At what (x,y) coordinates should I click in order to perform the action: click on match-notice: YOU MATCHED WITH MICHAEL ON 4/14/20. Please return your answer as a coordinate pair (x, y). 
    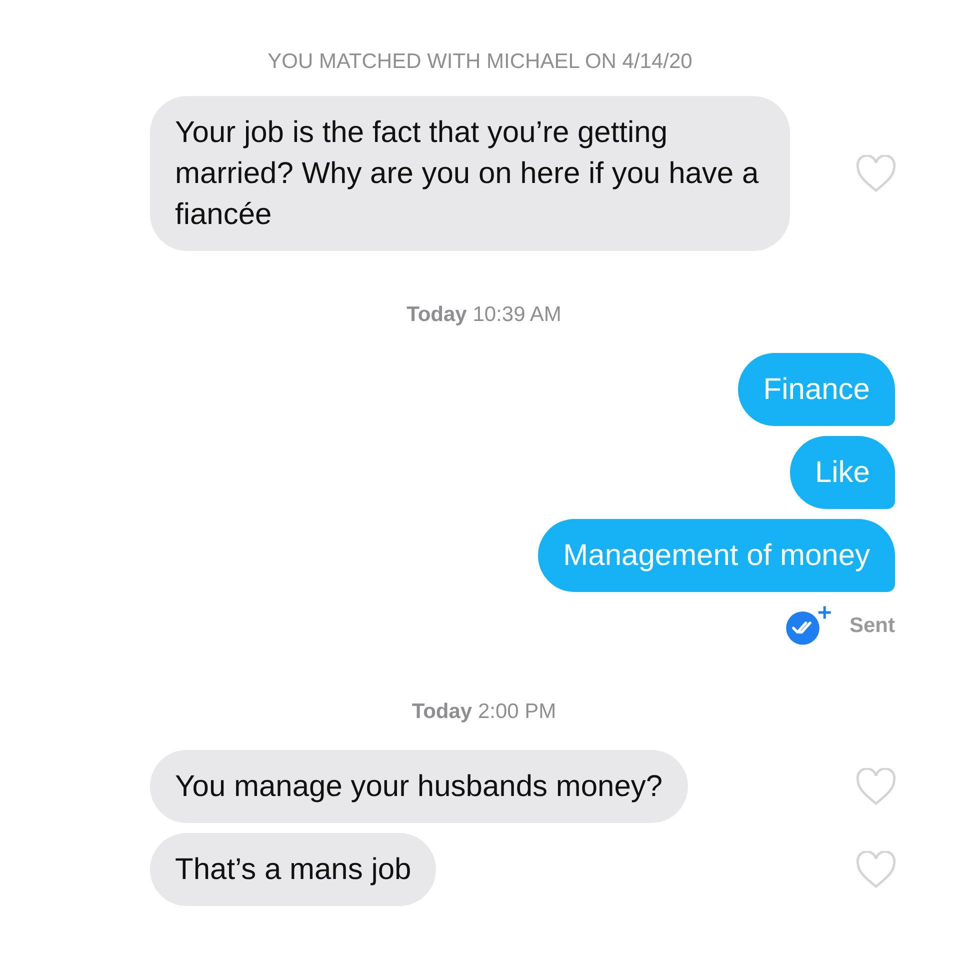
    Looking at the image, I should click on (480, 62).